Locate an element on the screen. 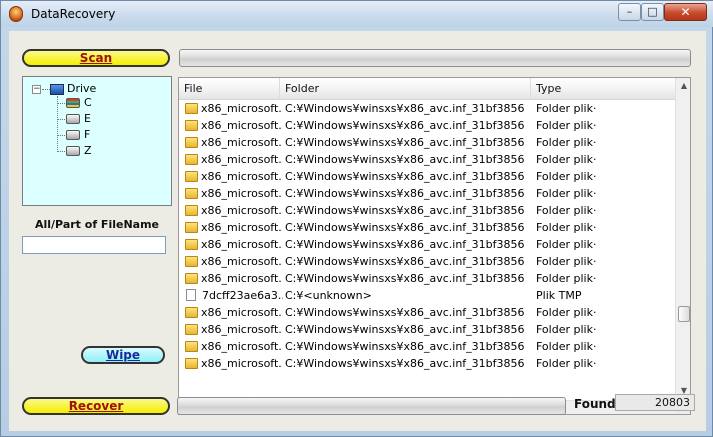  drive-tree: − Drive C E F Z is located at coordinates (97, 141).